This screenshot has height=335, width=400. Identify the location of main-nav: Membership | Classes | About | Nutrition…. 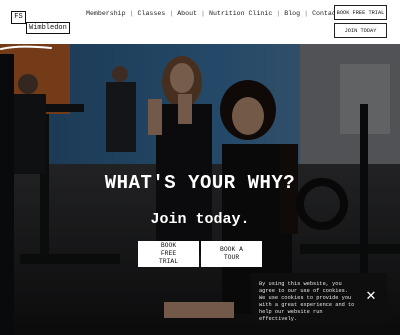
(213, 13).